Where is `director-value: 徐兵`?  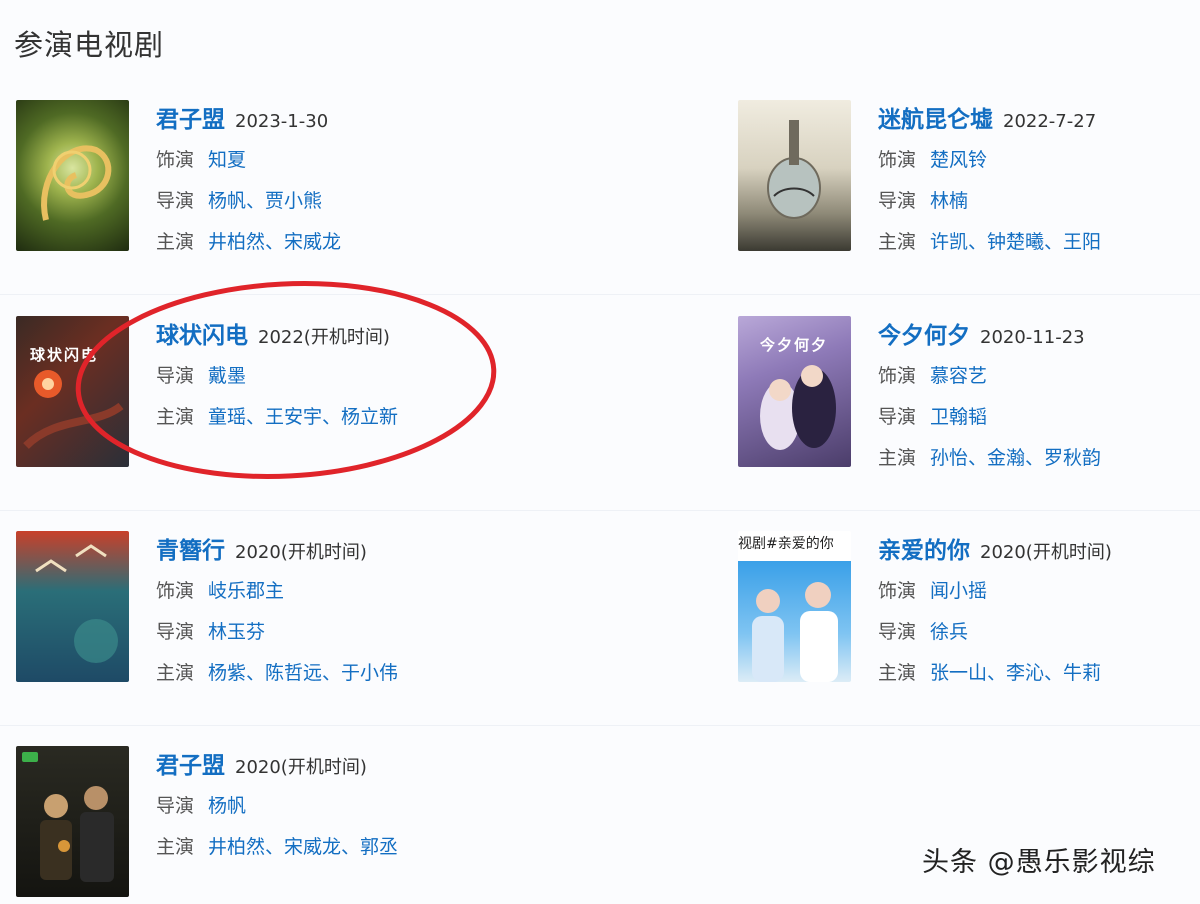
director-value: 徐兵 is located at coordinates (949, 632).